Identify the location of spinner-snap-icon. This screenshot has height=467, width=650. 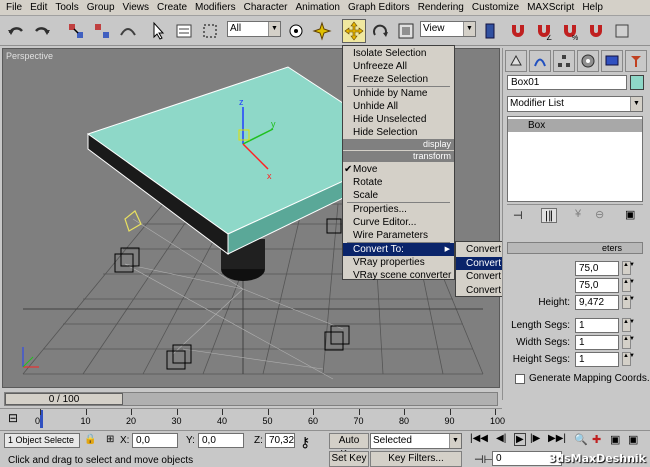
(596, 31).